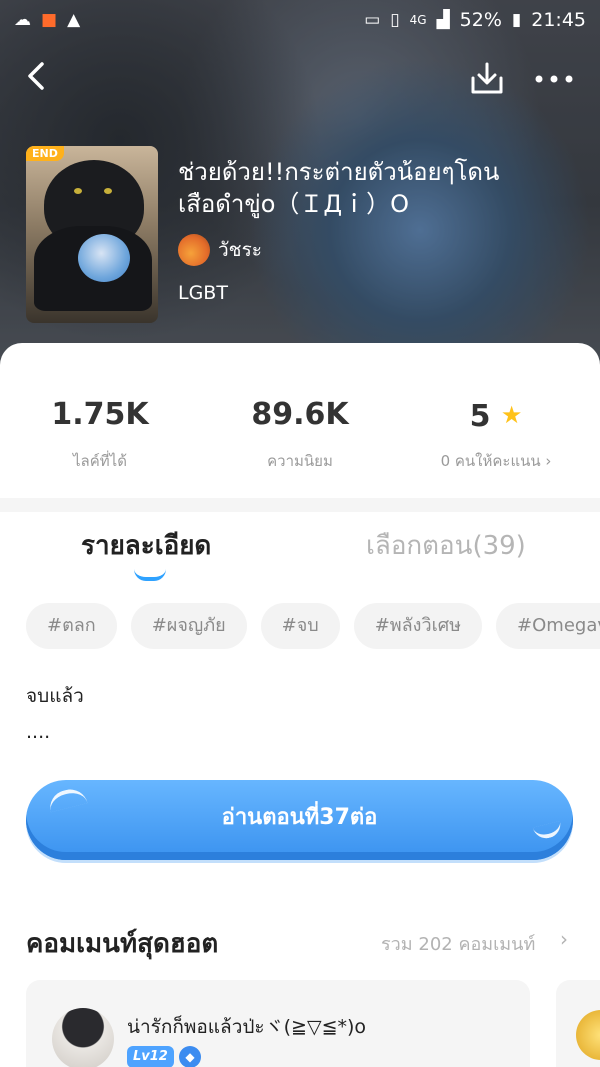 Image resolution: width=600 pixels, height=1067 pixels. I want to click on tag-chip: #จบ, so click(300, 626).